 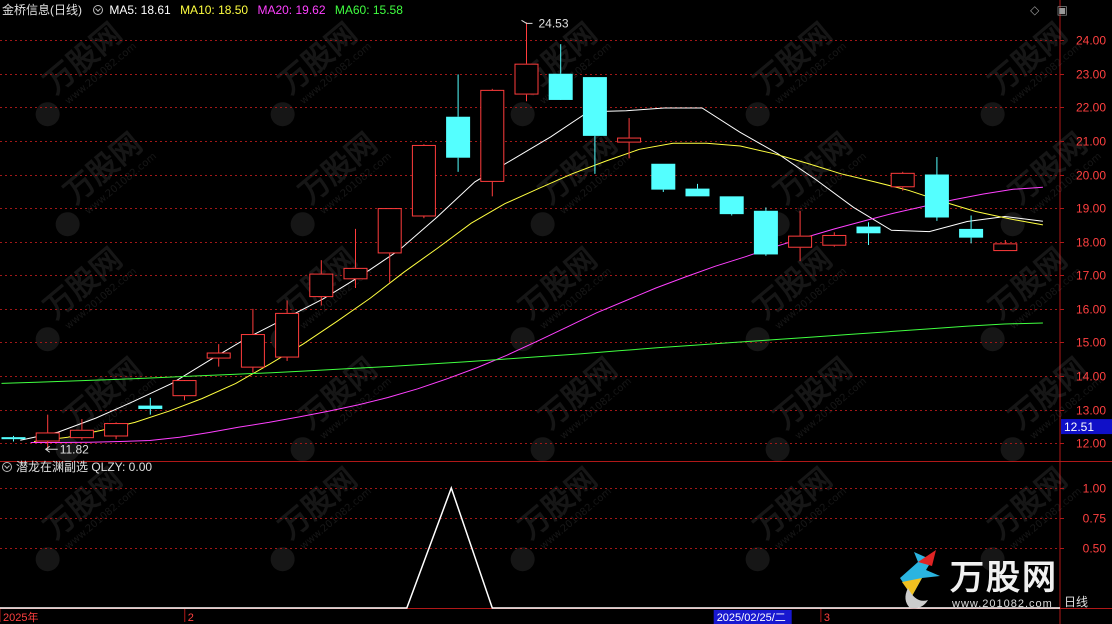 I want to click on scroll-icon: ▣, so click(x=1062, y=10).